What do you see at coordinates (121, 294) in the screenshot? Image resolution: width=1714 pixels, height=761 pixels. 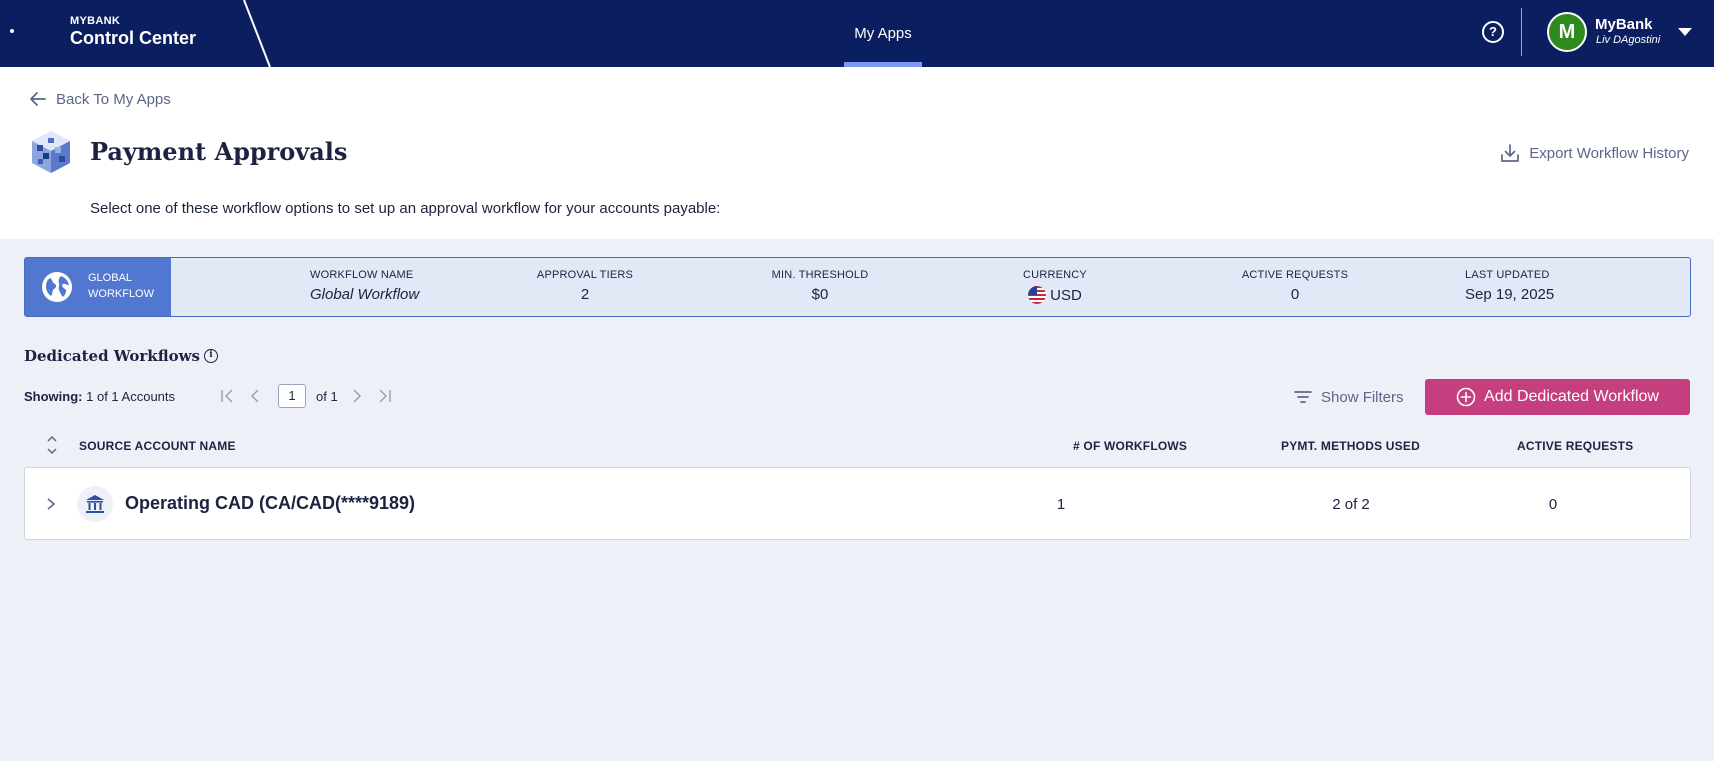 I see `global-badge-line2: WORKFLOW` at bounding box center [121, 294].